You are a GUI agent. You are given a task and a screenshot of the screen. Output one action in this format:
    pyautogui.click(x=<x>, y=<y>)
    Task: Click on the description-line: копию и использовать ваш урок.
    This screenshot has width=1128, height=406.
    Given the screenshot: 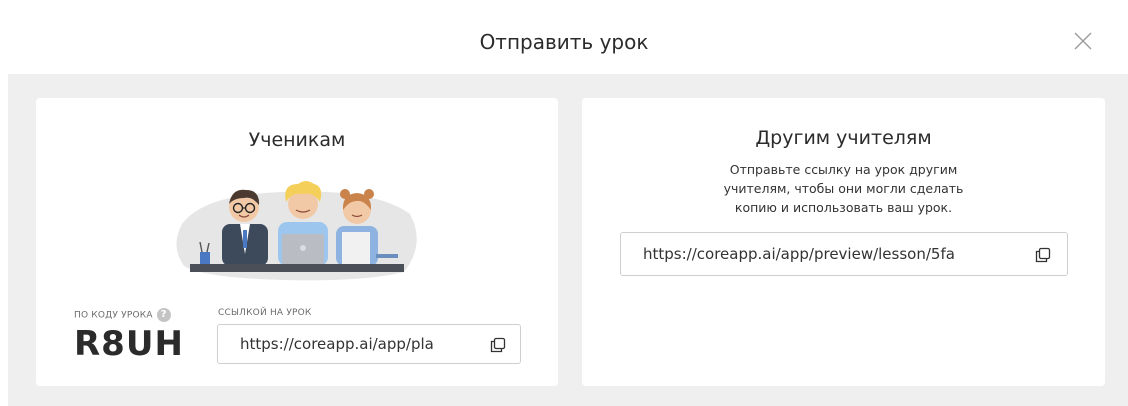 What is the action you would take?
    pyautogui.click(x=843, y=207)
    